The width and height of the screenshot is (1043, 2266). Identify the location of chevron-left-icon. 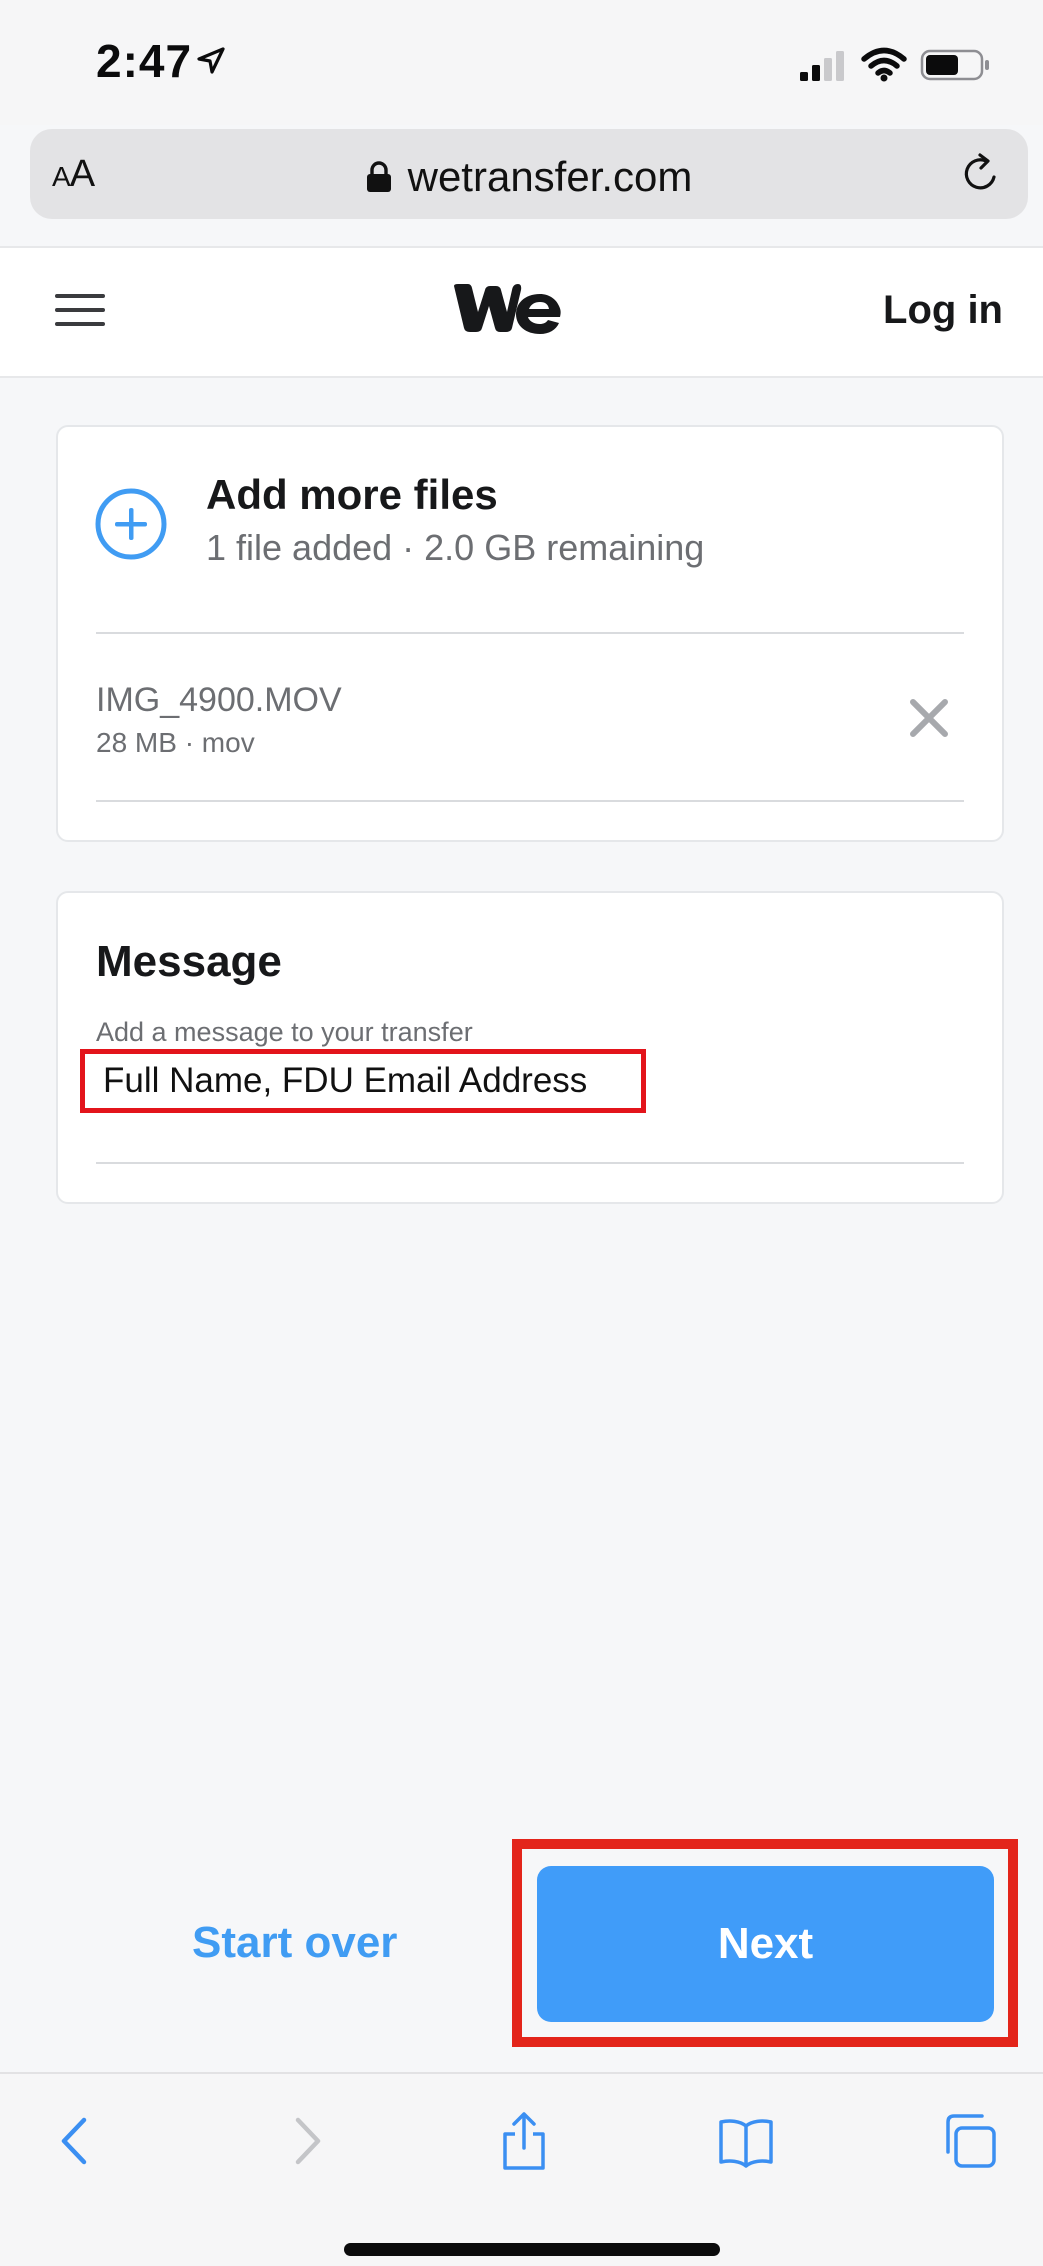
(76, 2141).